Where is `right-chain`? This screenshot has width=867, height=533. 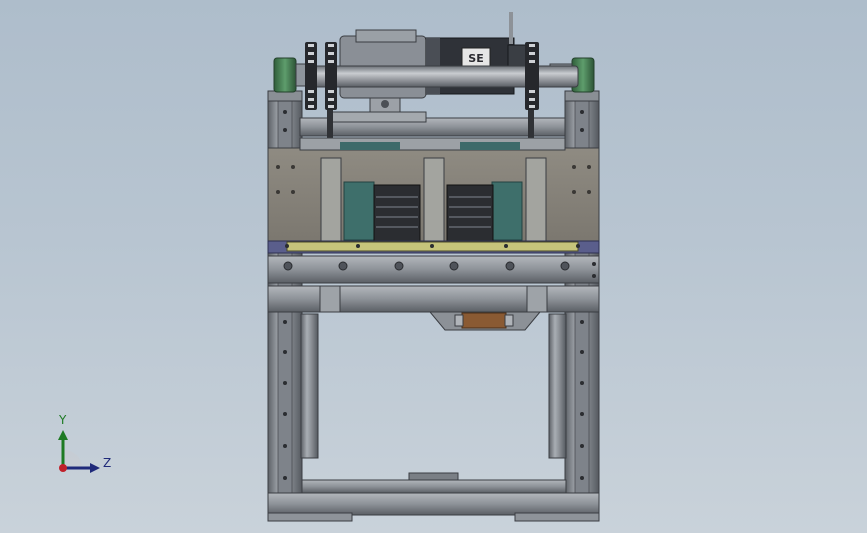
right-chain is located at coordinates (531, 126).